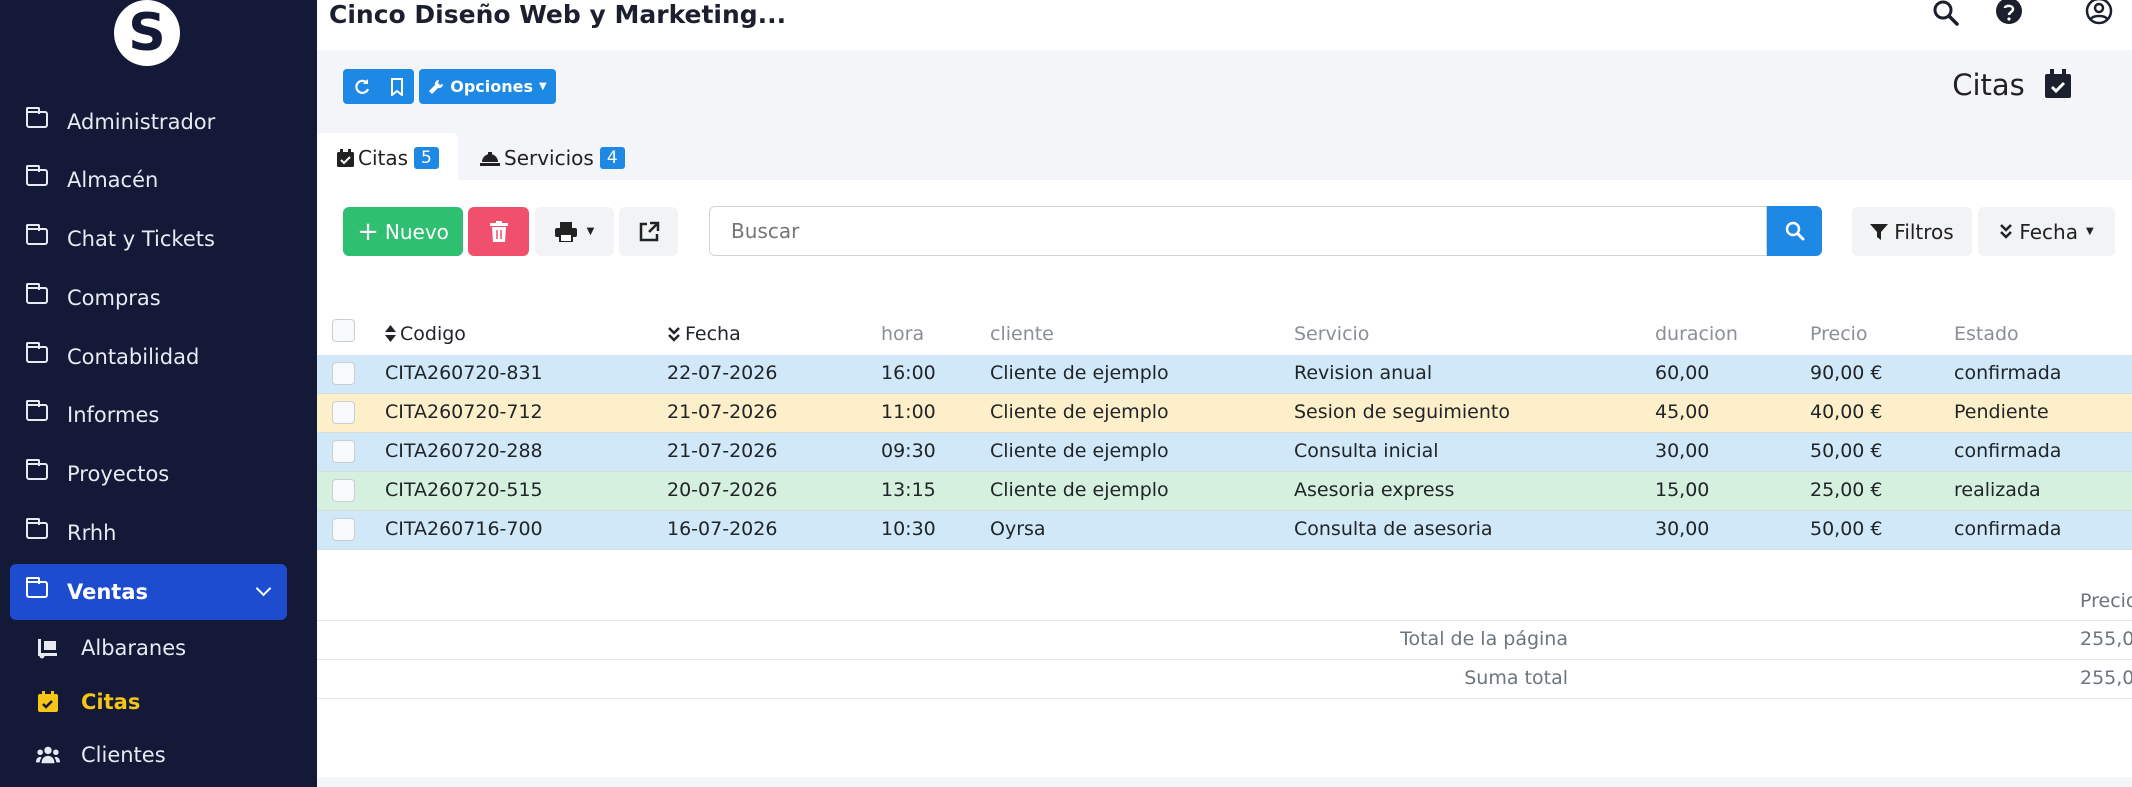 The image size is (2132, 787). I want to click on cell-estado: Pendiente, so click(2001, 412).